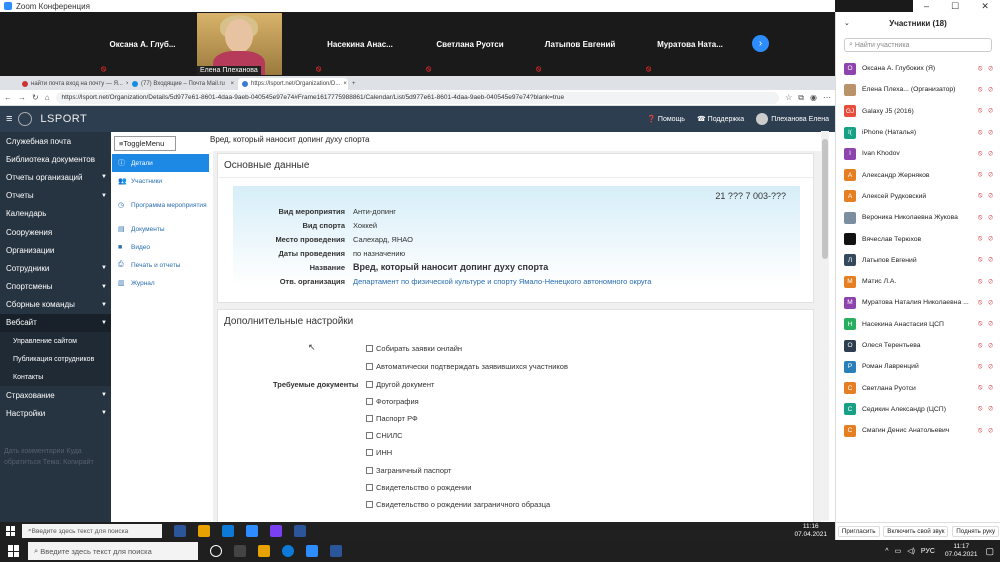  What do you see at coordinates (228, 531) in the screenshot?
I see `edge-icon` at bounding box center [228, 531].